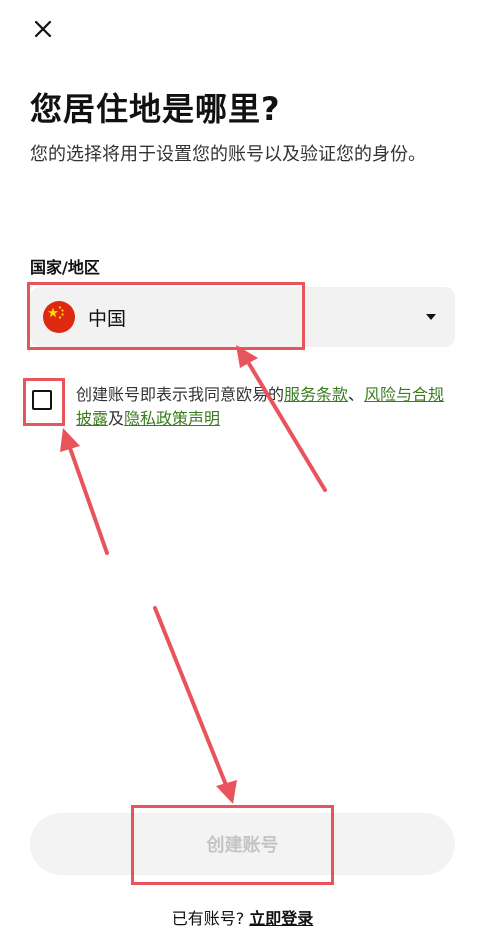 Image resolution: width=485 pixels, height=939 pixels. What do you see at coordinates (242, 317) in the screenshot?
I see `country-region-select: 中国` at bounding box center [242, 317].